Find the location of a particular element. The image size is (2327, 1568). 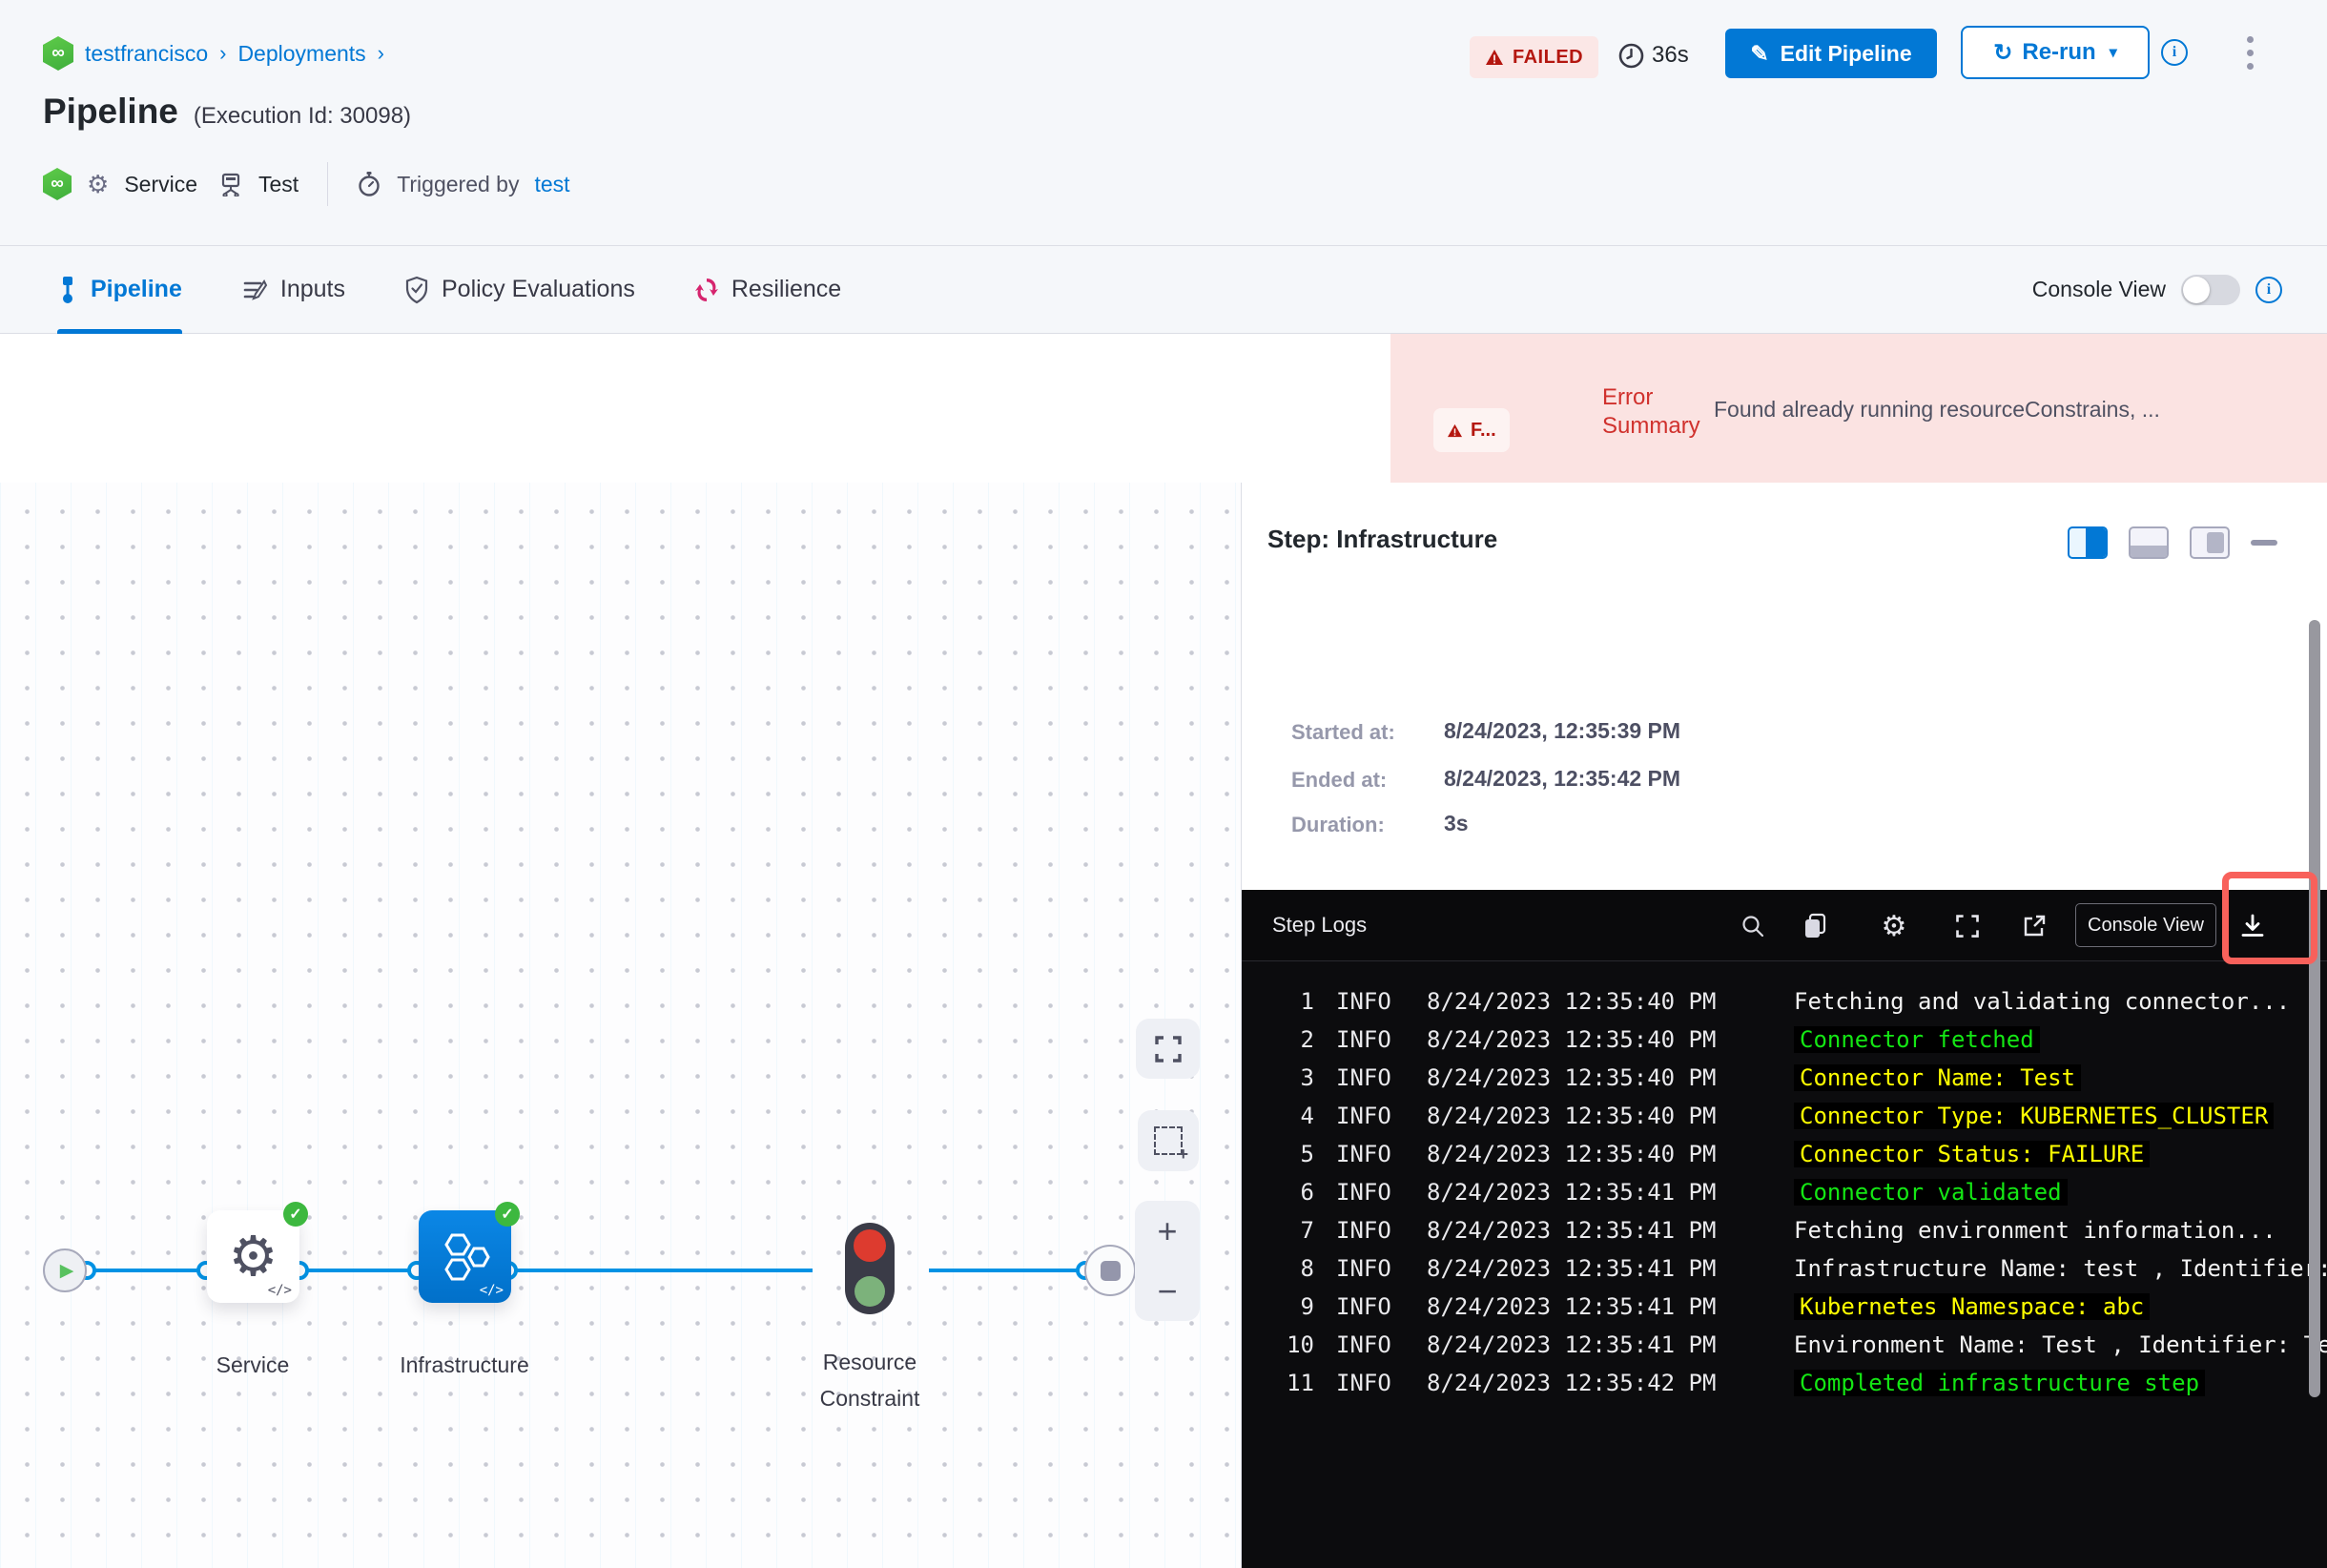

step-ended-value: 8/24/2023, 12:35:42 PM is located at coordinates (1562, 778).